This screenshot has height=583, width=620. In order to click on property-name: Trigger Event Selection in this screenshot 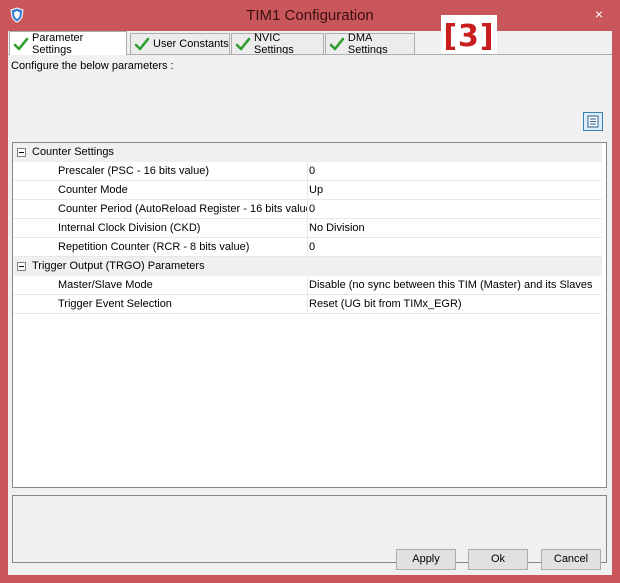, I will do `click(115, 304)`.